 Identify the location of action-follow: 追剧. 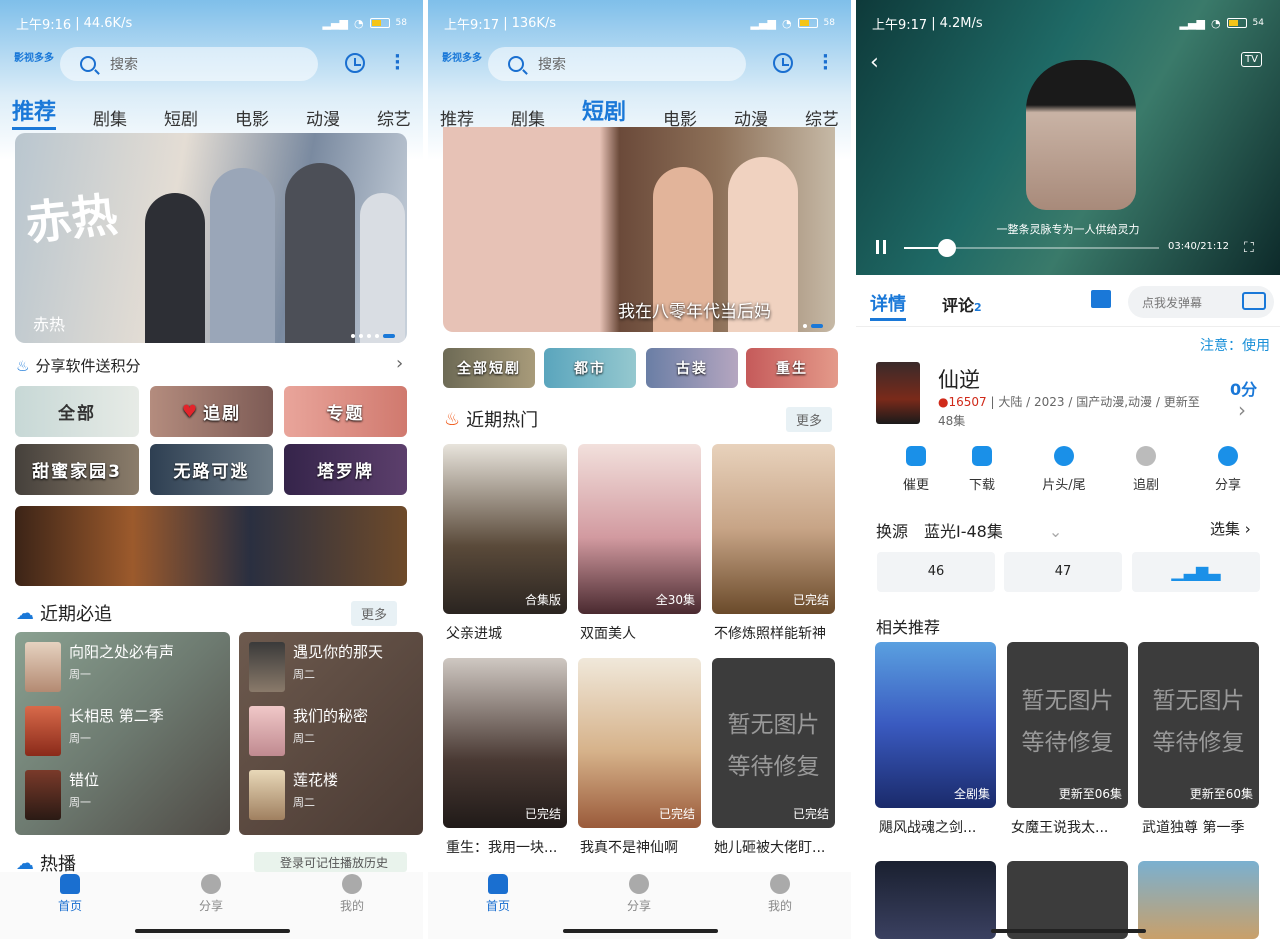
(1146, 469).